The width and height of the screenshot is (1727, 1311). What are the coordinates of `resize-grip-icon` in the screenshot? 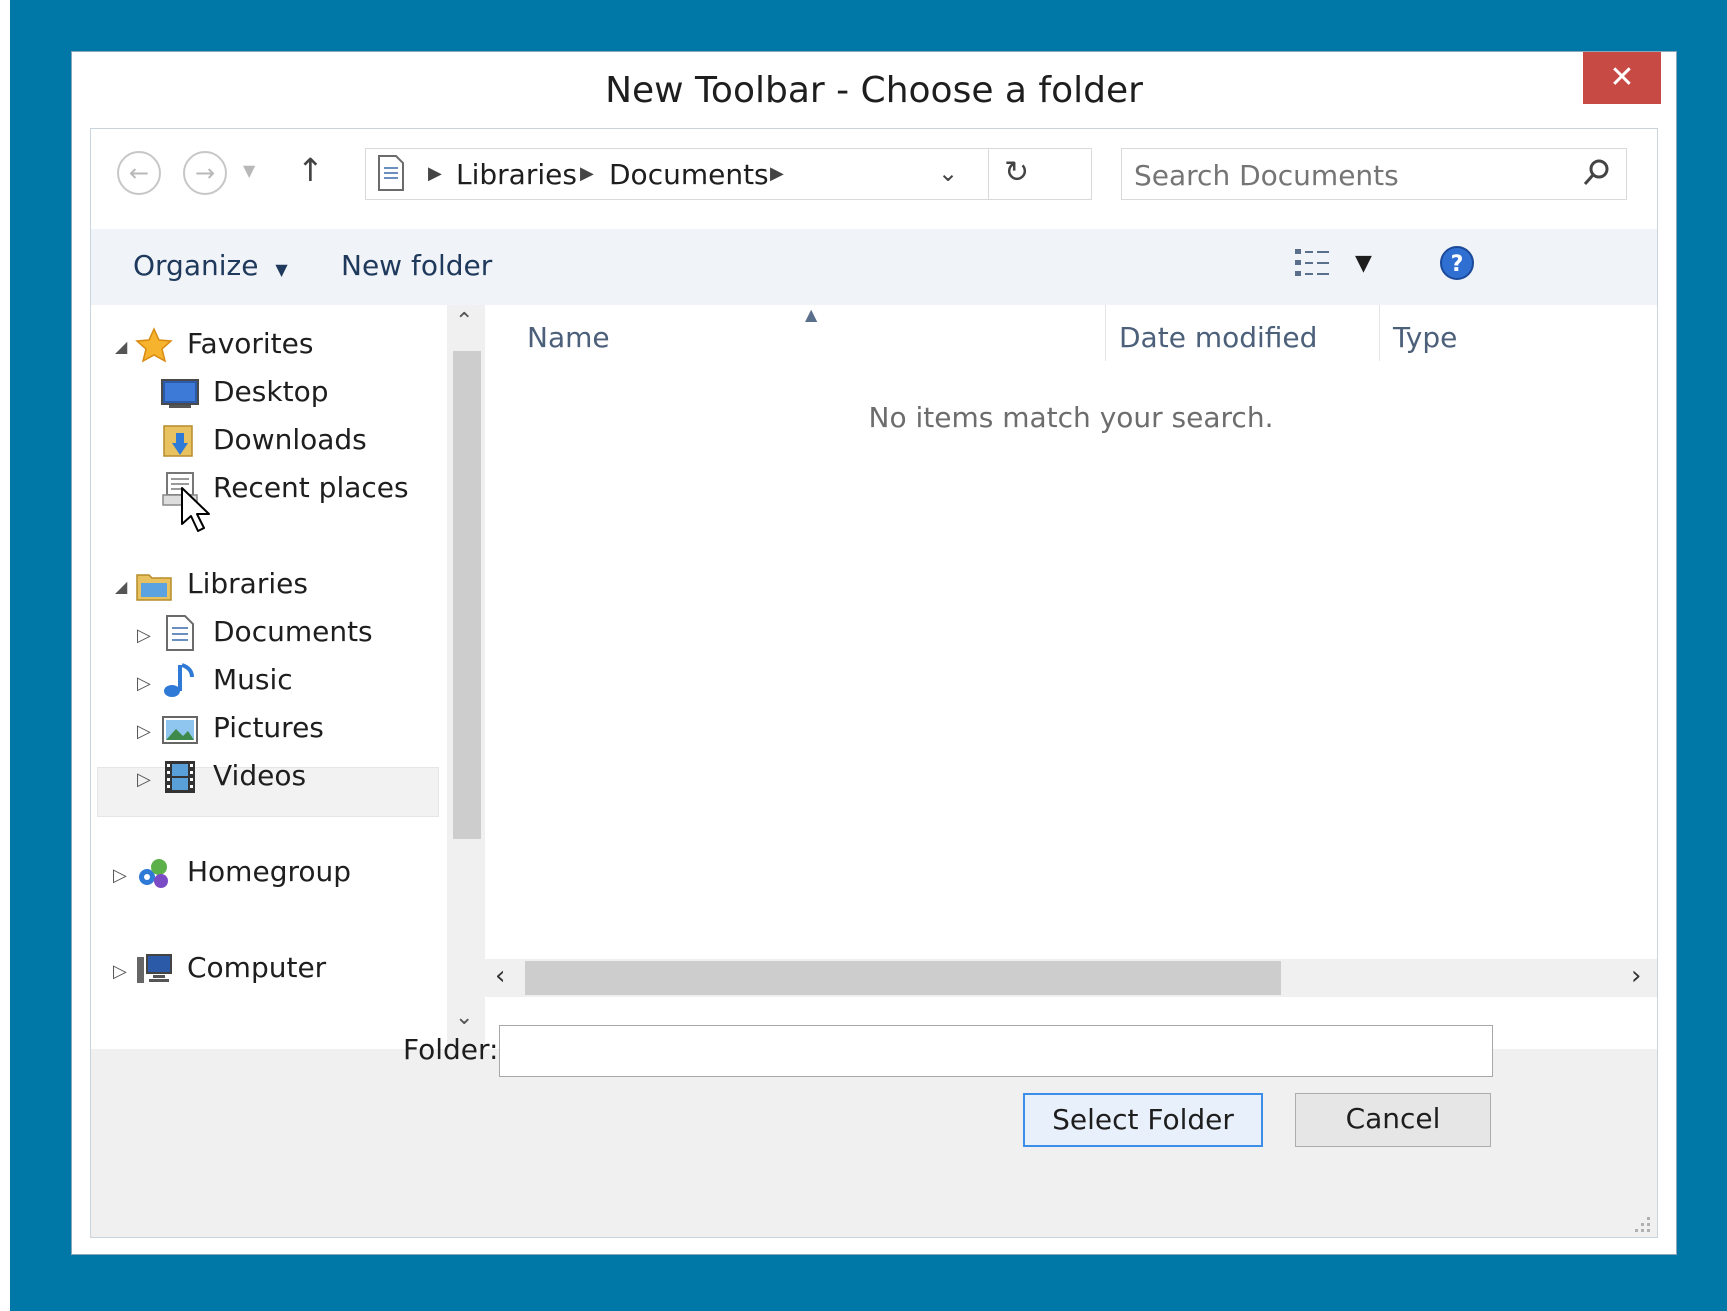 It's located at (1643, 1227).